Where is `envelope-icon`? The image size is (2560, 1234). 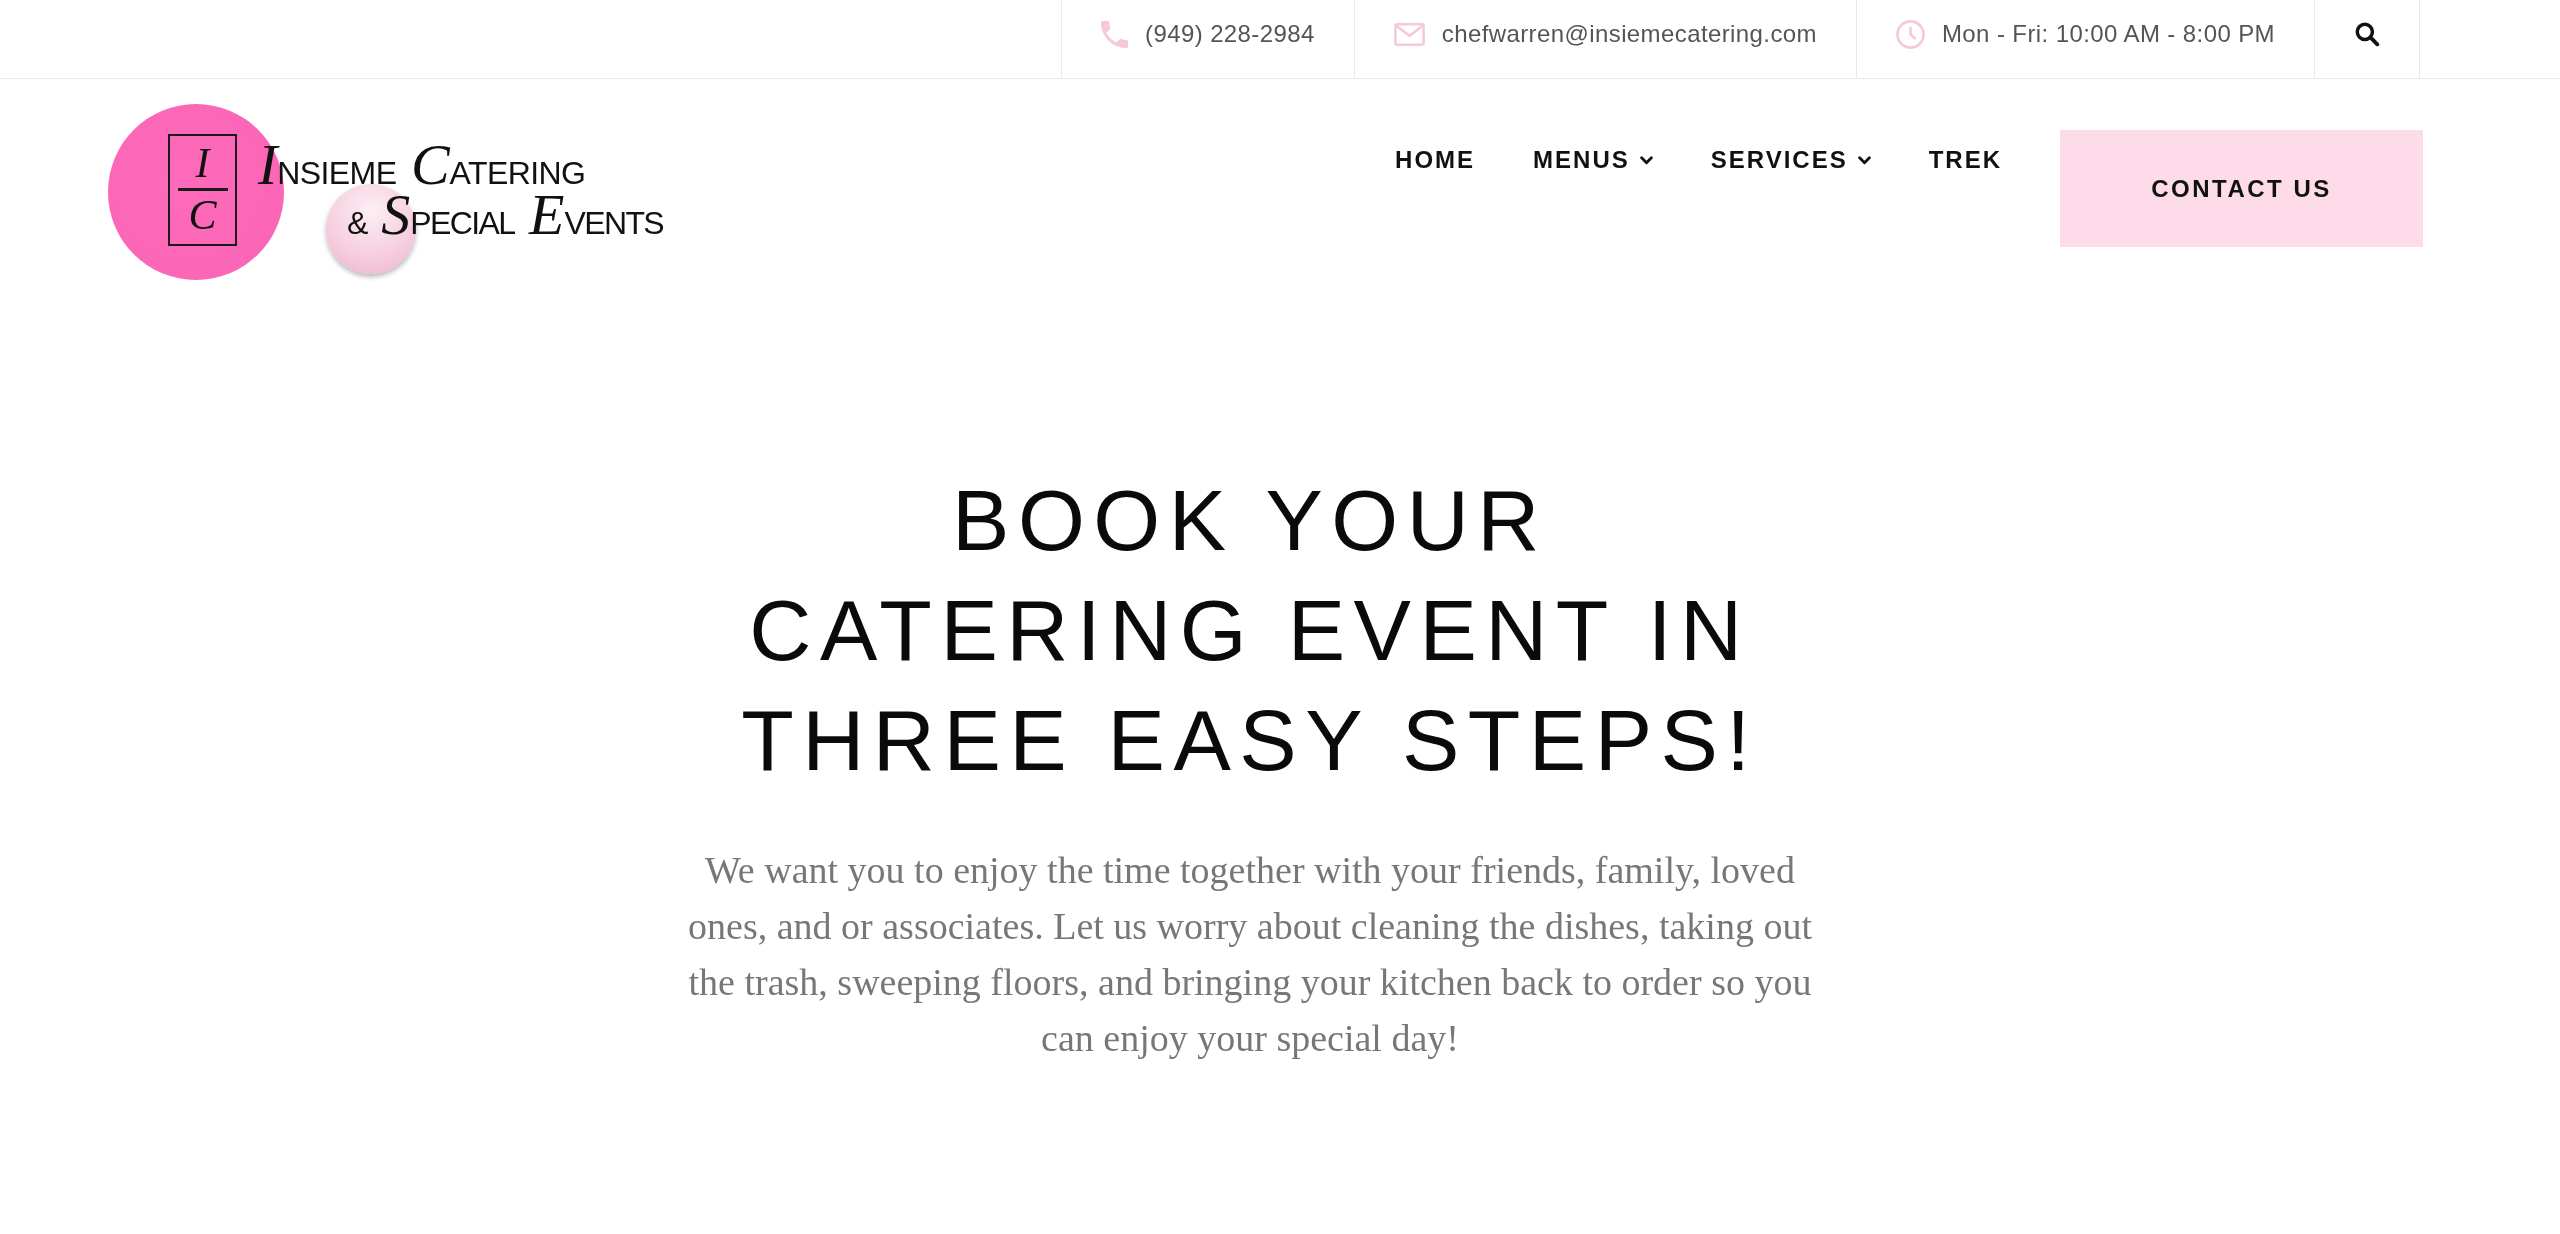
envelope-icon is located at coordinates (1409, 34).